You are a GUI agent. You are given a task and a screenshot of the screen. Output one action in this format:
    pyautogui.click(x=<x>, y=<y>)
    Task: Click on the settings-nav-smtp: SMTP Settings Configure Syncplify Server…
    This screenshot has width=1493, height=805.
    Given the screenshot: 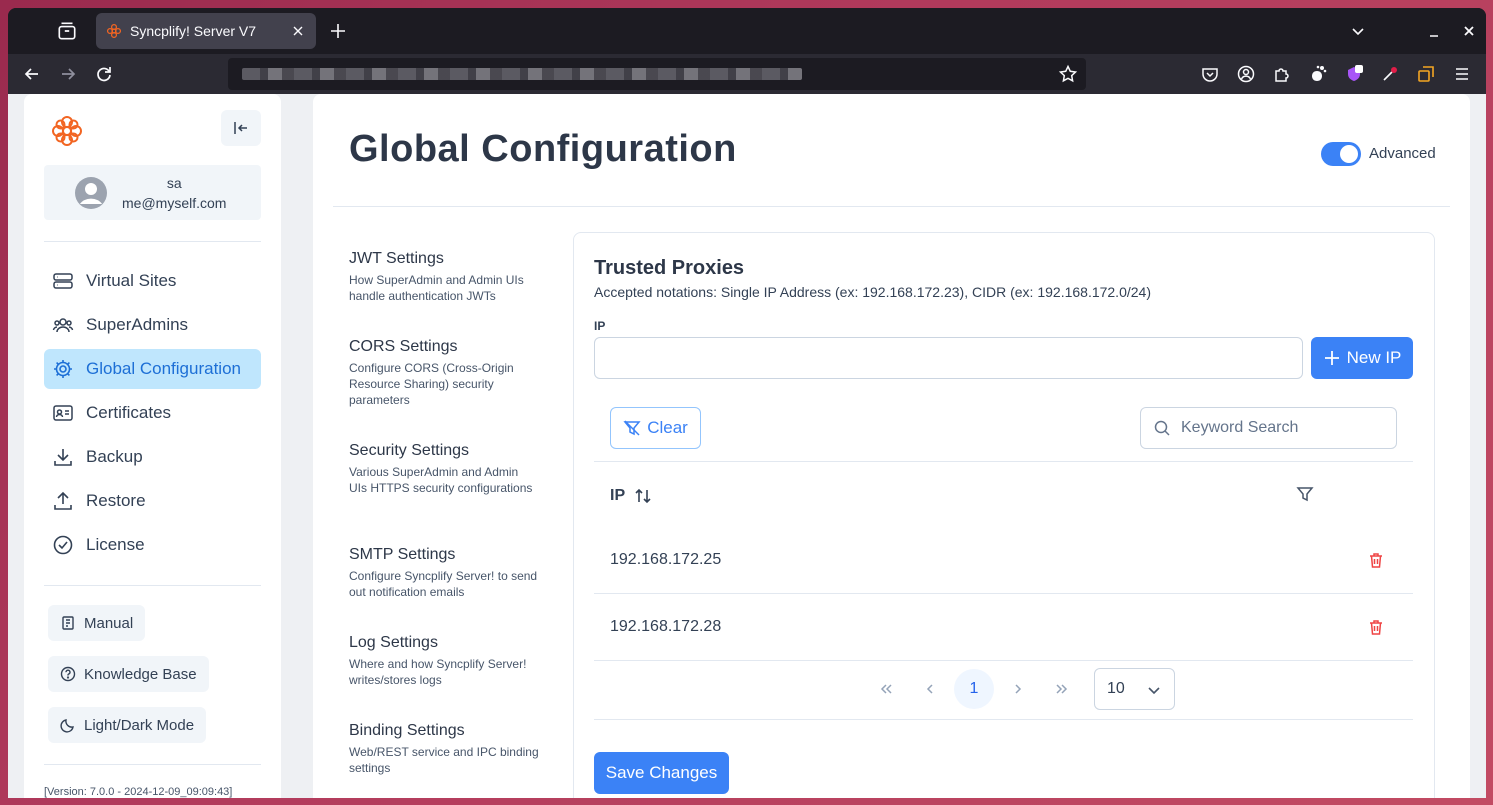 What is the action you would take?
    pyautogui.click(x=444, y=573)
    